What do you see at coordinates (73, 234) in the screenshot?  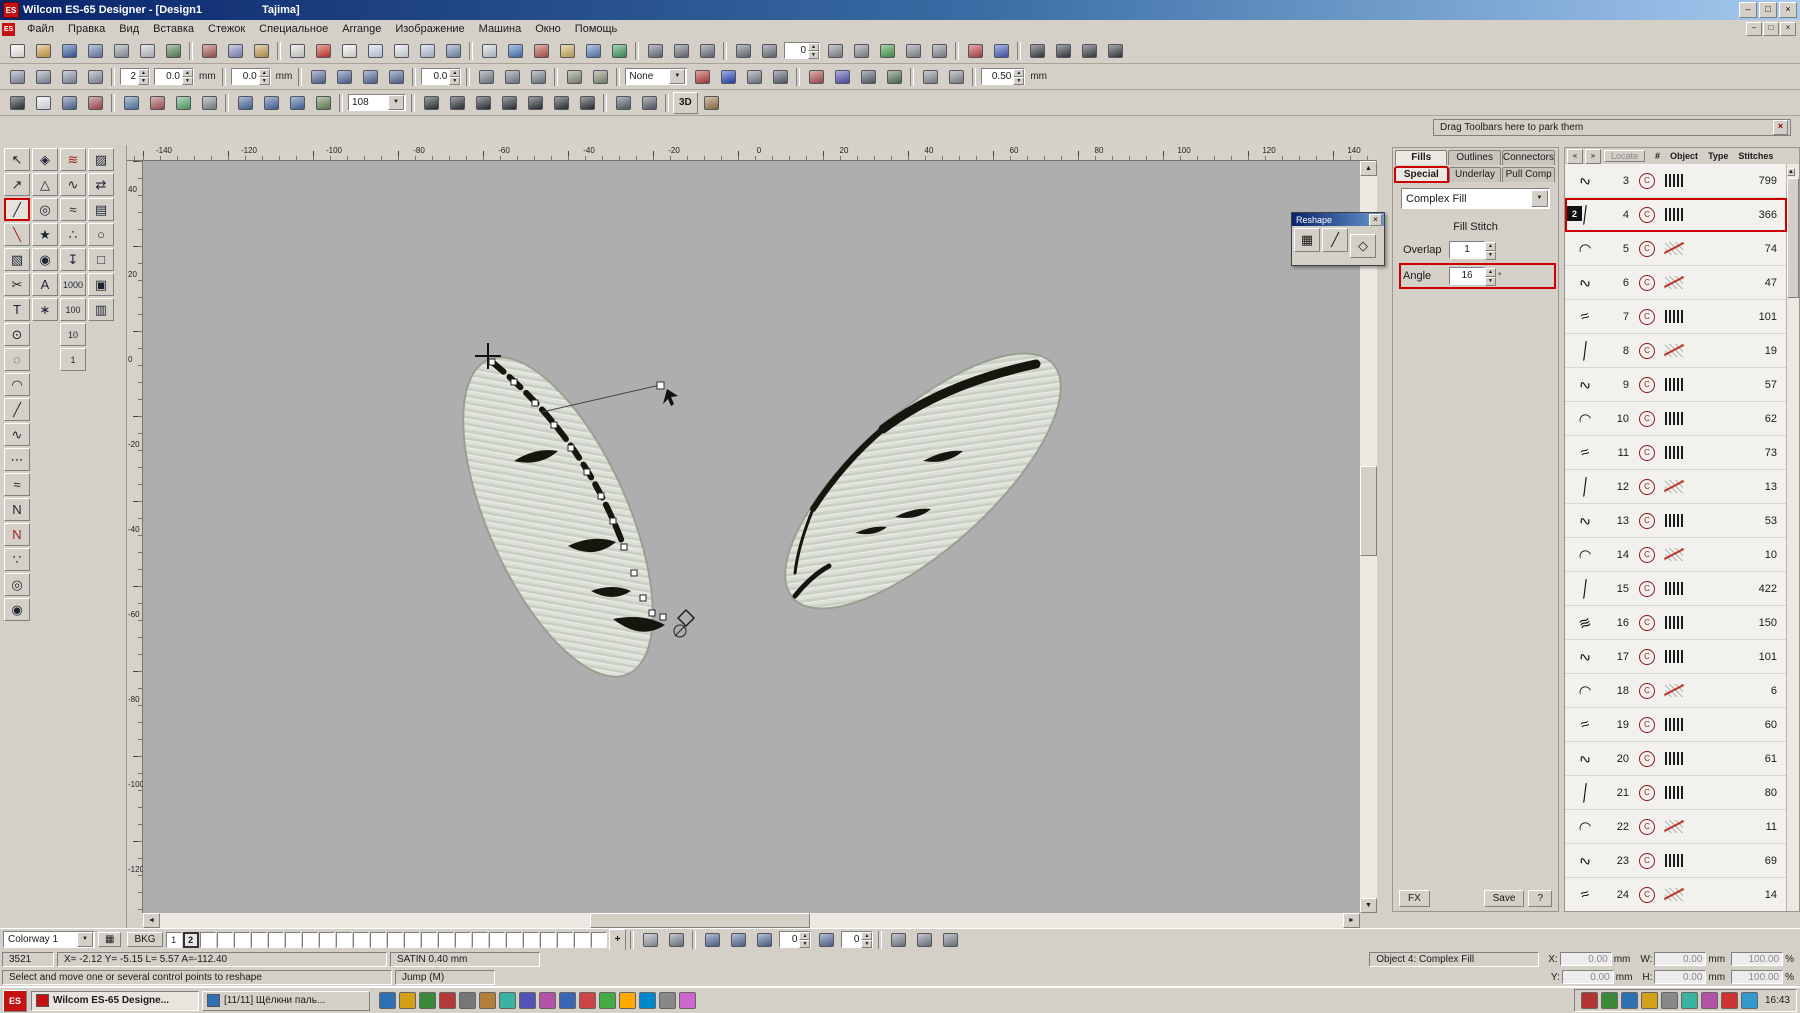 I see `dots-tool: ∴` at bounding box center [73, 234].